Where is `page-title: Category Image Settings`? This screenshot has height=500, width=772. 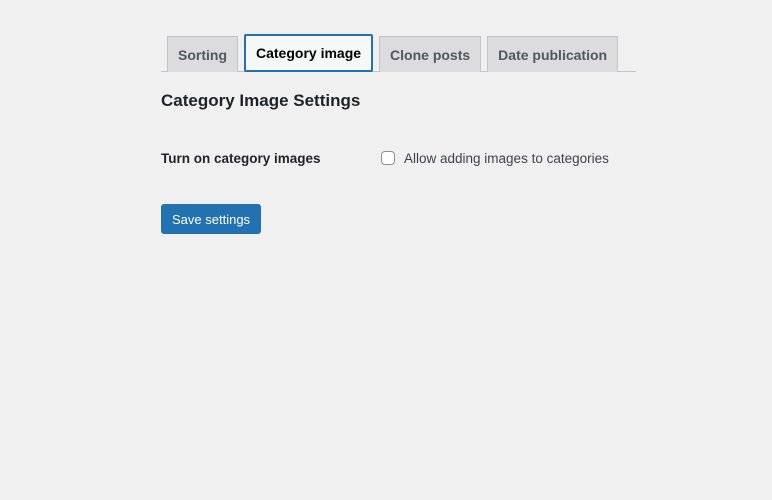
page-title: Category Image Settings is located at coordinates (261, 100).